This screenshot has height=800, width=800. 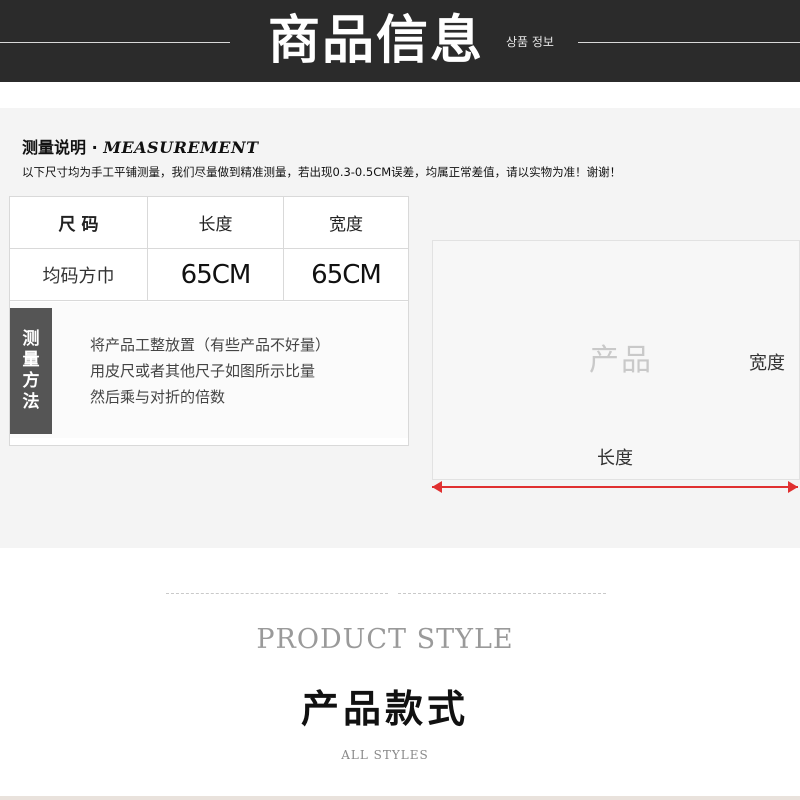 What do you see at coordinates (158, 397) in the screenshot?
I see `method-line: 然后乘与对折的倍数` at bounding box center [158, 397].